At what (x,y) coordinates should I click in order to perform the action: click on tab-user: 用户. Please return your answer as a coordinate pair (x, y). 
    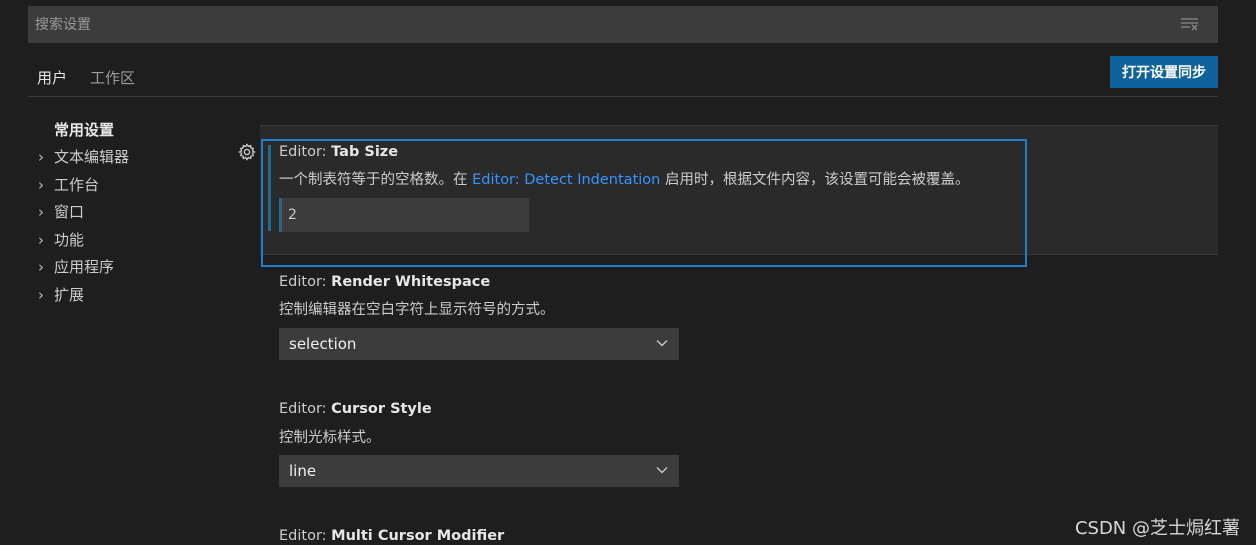
    Looking at the image, I should click on (52, 82).